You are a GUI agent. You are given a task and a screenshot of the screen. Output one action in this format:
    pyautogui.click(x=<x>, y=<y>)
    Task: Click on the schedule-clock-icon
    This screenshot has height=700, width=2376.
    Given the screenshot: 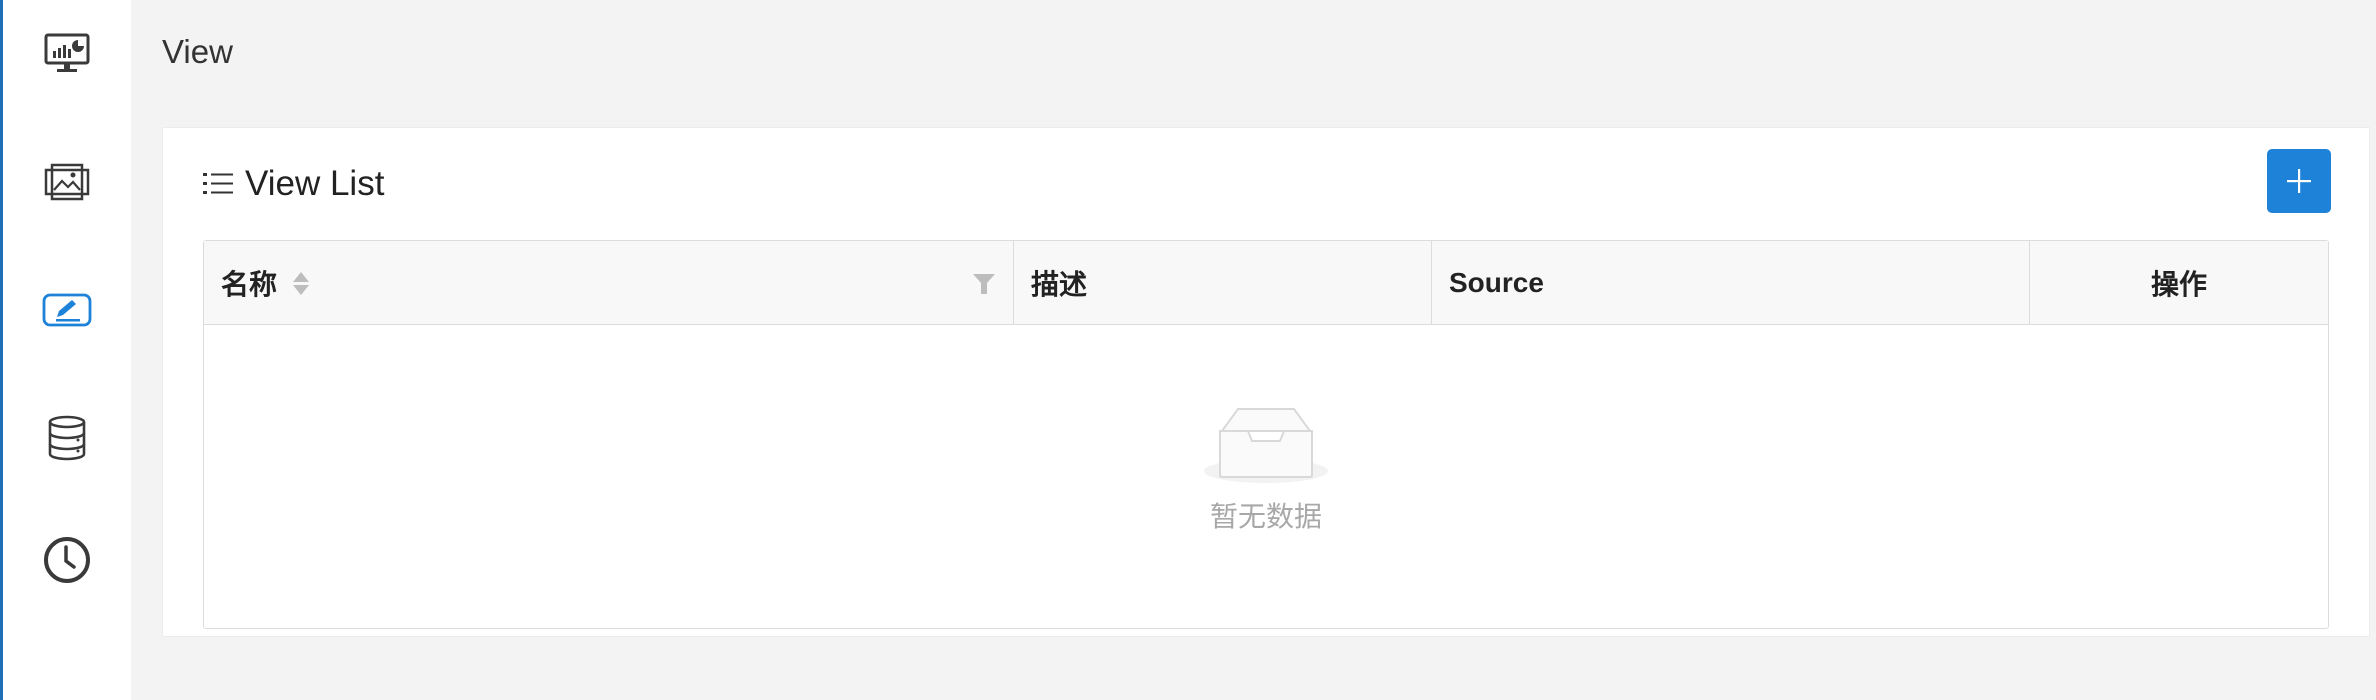 What is the action you would take?
    pyautogui.click(x=67, y=560)
    